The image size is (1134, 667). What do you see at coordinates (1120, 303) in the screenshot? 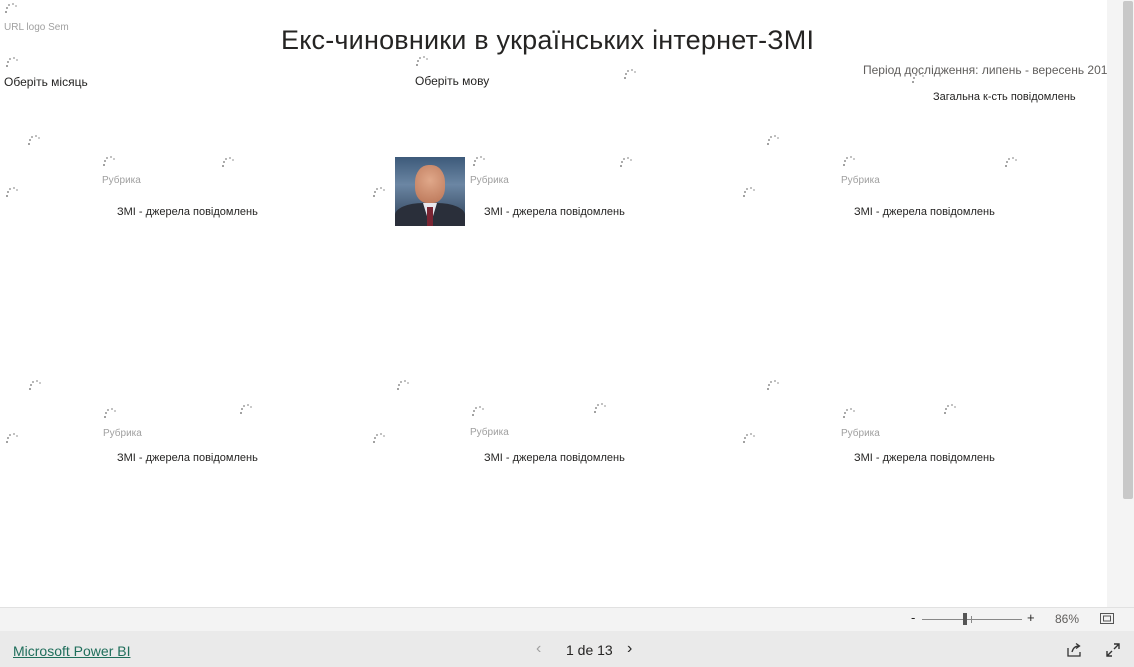
I see `vertical-scrollbar` at bounding box center [1120, 303].